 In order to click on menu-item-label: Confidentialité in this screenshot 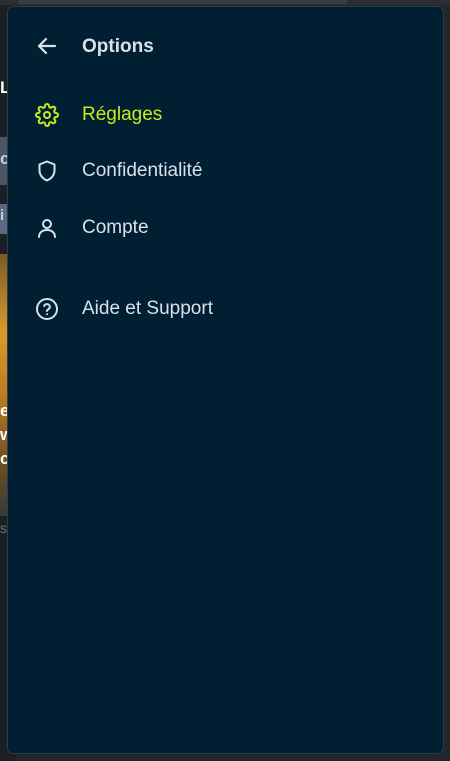, I will do `click(142, 170)`.